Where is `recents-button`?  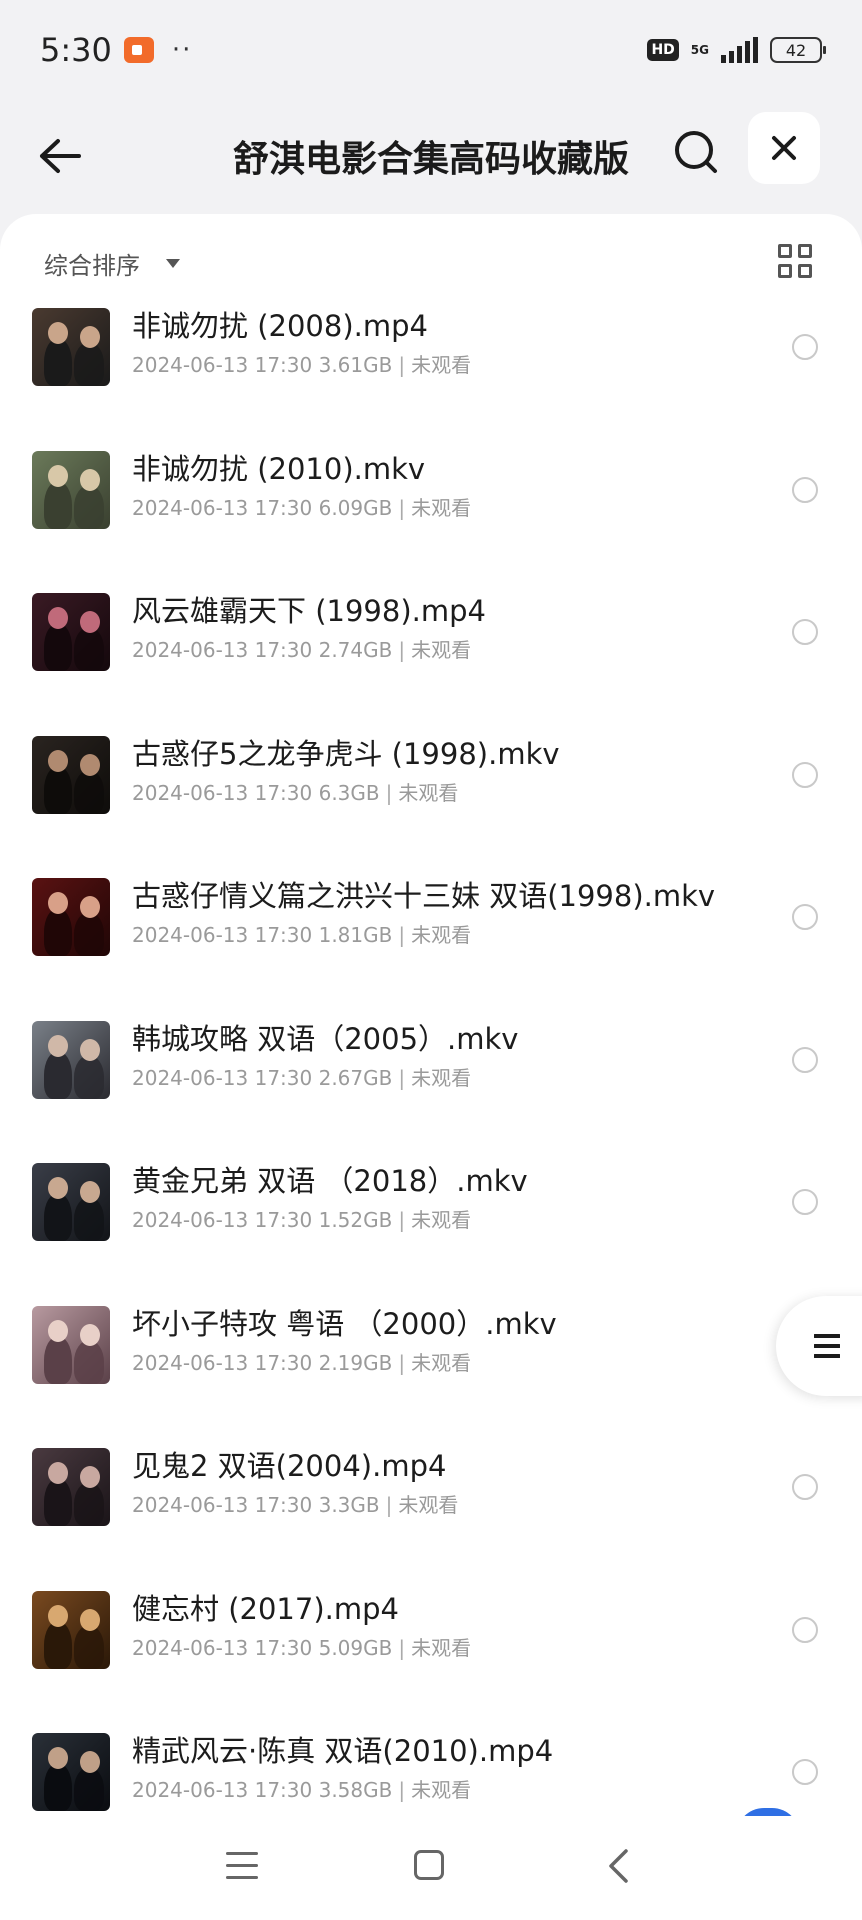 recents-button is located at coordinates (243, 1867).